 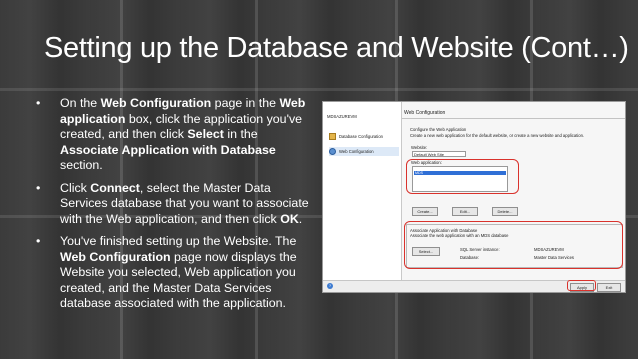 What do you see at coordinates (462, 176) in the screenshot?
I see `highlight-webapp` at bounding box center [462, 176].